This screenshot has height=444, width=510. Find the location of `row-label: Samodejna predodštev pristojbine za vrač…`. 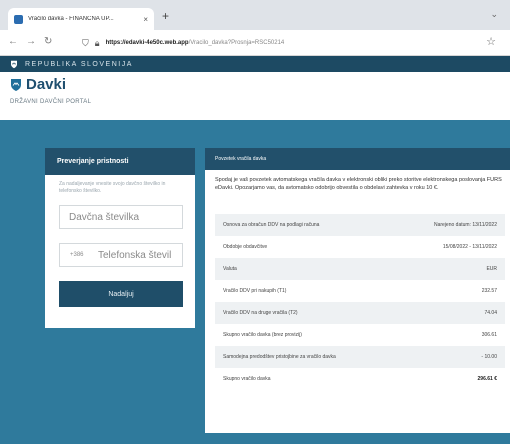

row-label: Samodejna predodštev pristojbine za vrač… is located at coordinates (279, 357).